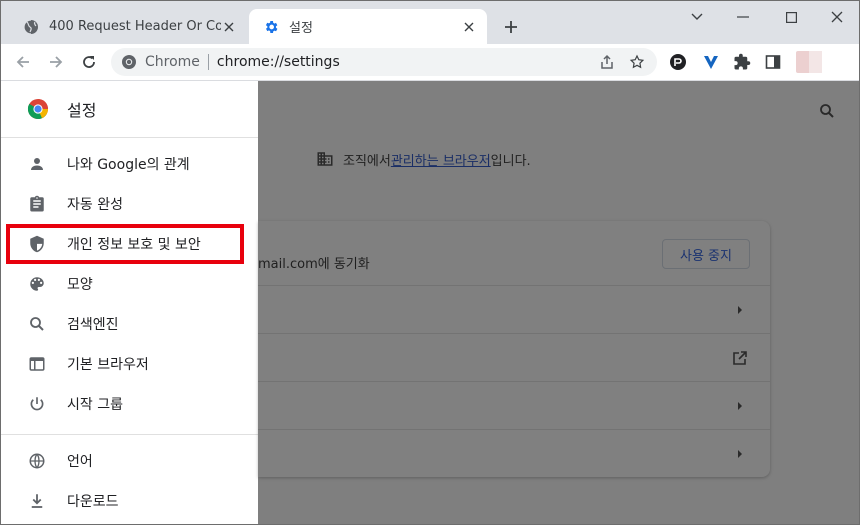  What do you see at coordinates (129, 204) in the screenshot?
I see `sidebar-item-autofill: 자동 완성` at bounding box center [129, 204].